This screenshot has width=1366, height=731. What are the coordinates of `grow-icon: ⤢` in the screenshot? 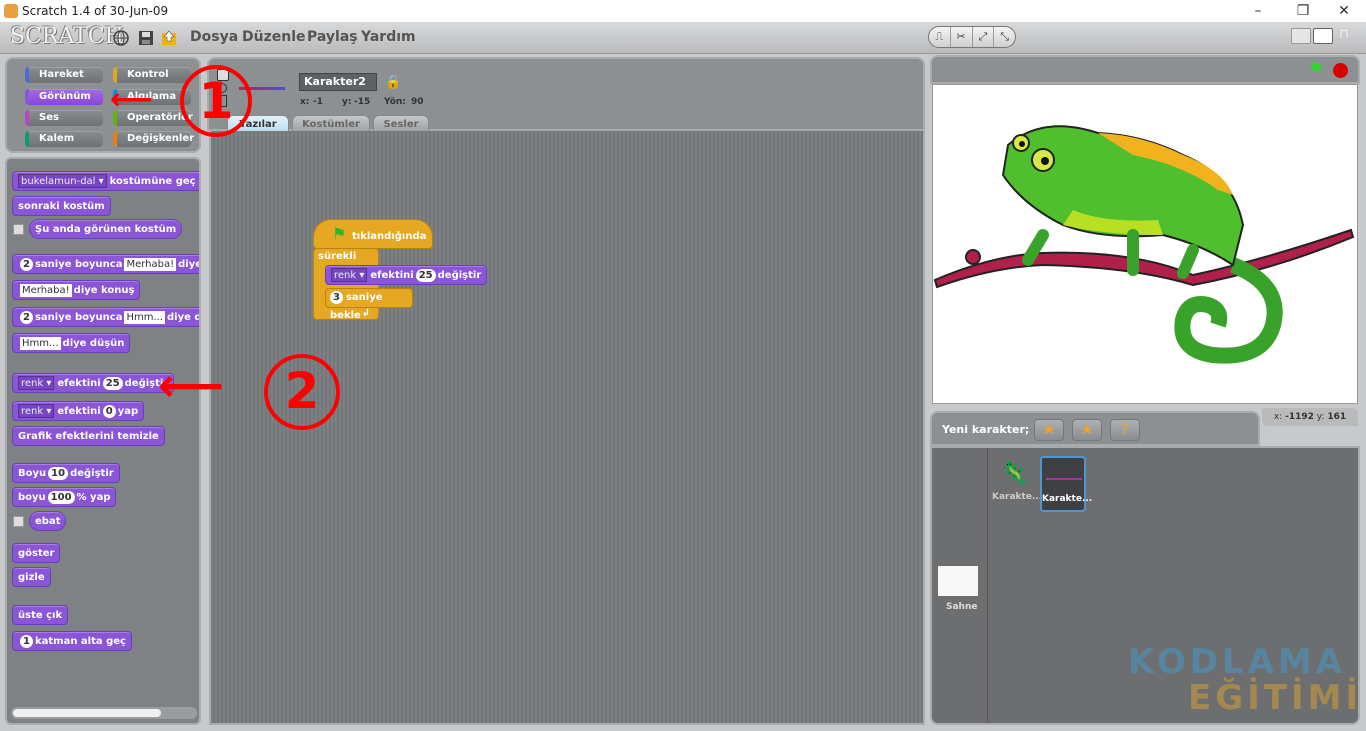 It's located at (984, 37).